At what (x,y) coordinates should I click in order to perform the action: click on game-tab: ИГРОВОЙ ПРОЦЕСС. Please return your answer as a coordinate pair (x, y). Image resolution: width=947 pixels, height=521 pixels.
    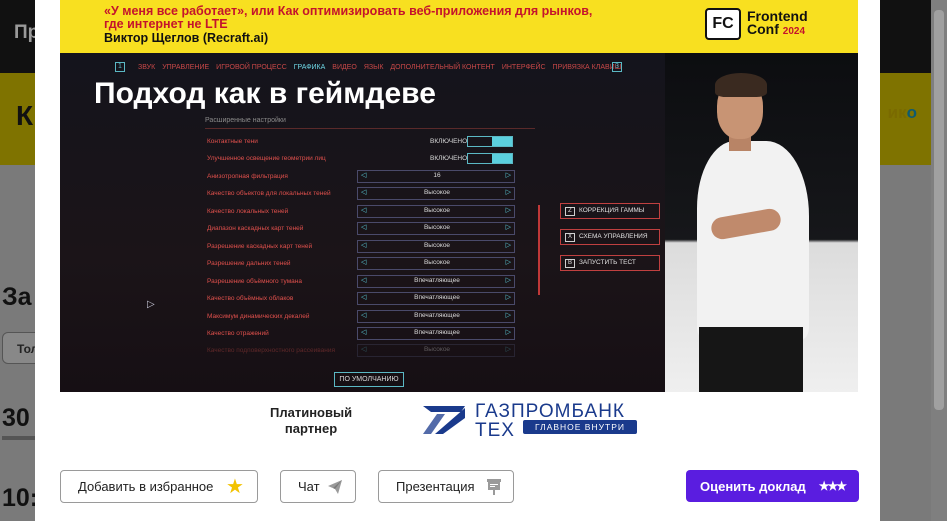
    Looking at the image, I should click on (251, 67).